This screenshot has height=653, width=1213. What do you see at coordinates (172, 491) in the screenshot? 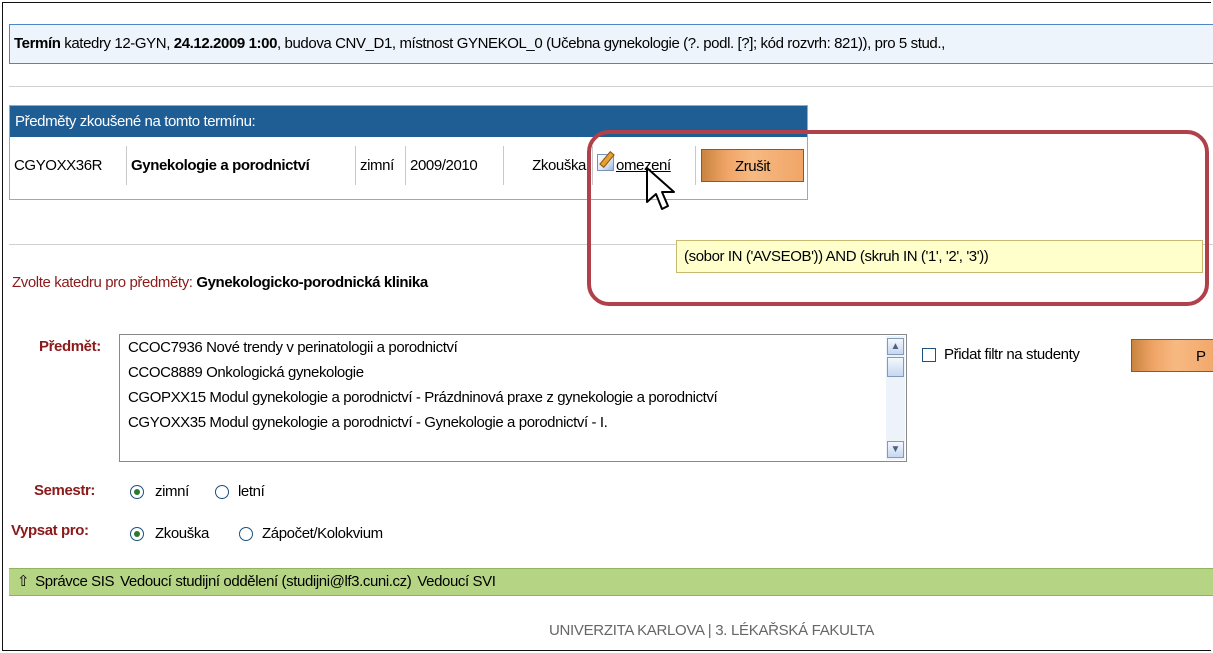
I see `semester-winter-label: zimní` at bounding box center [172, 491].